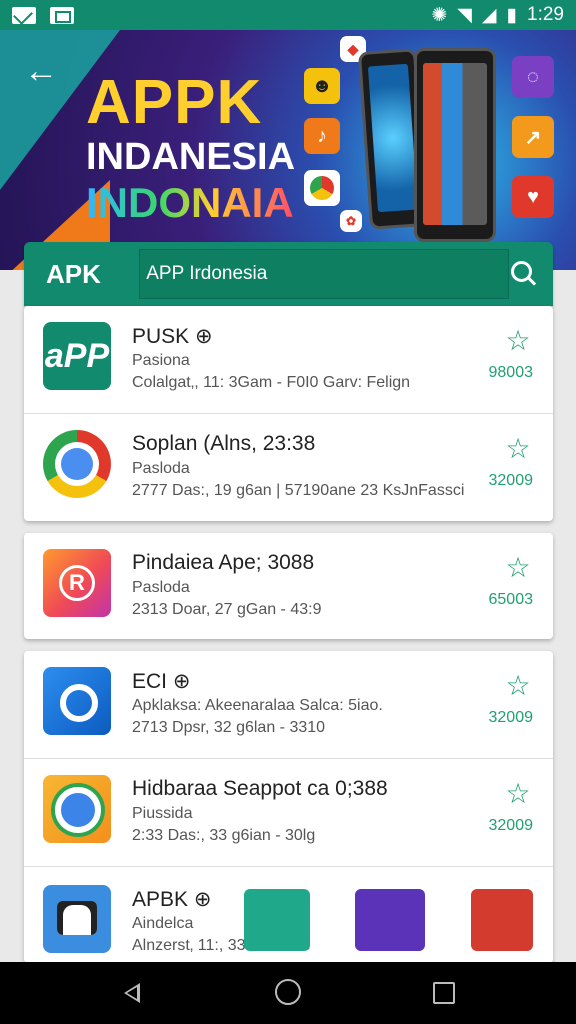 This screenshot has width=576, height=1024. Describe the element at coordinates (224, 443) in the screenshot. I see `app-name: Soplan (Alns, 23:38` at that location.